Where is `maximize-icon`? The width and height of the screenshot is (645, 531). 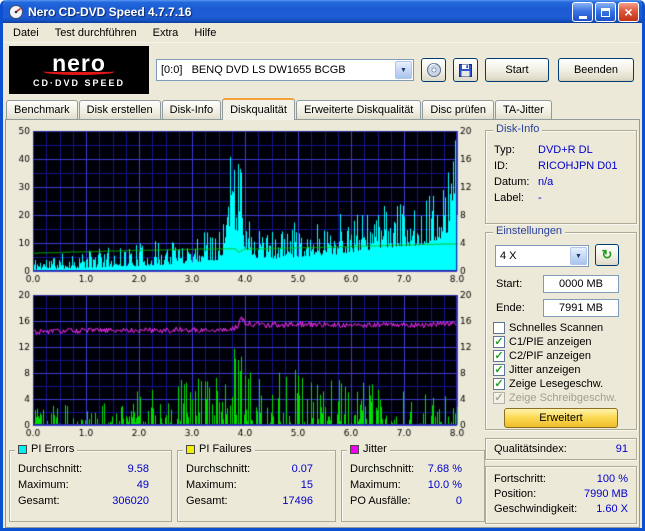
maximize-icon is located at coordinates (605, 12).